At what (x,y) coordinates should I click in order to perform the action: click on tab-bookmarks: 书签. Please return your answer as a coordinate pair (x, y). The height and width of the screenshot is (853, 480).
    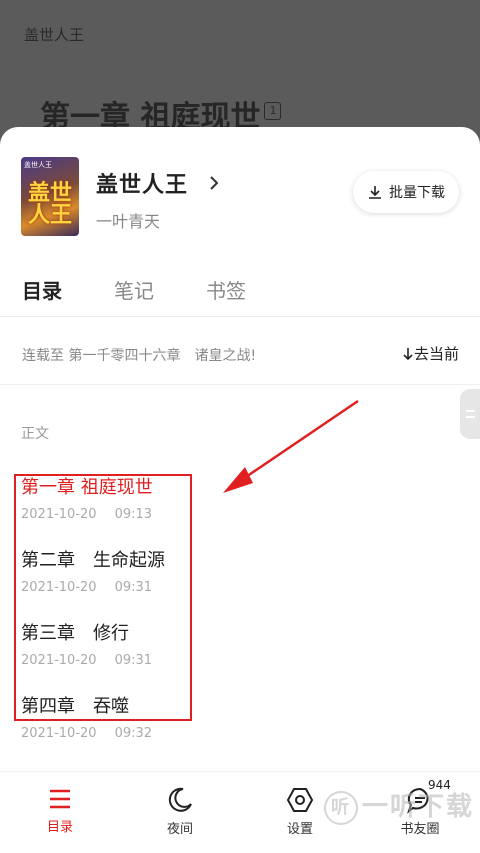
    Looking at the image, I should click on (226, 289).